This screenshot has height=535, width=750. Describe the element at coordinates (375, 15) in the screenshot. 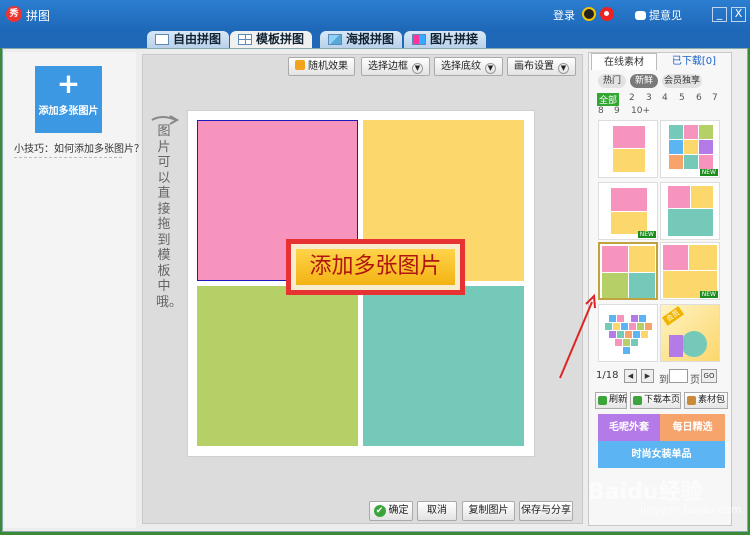

I see `title-bar: 秀 拼图 登录 提意见 _ X` at that location.